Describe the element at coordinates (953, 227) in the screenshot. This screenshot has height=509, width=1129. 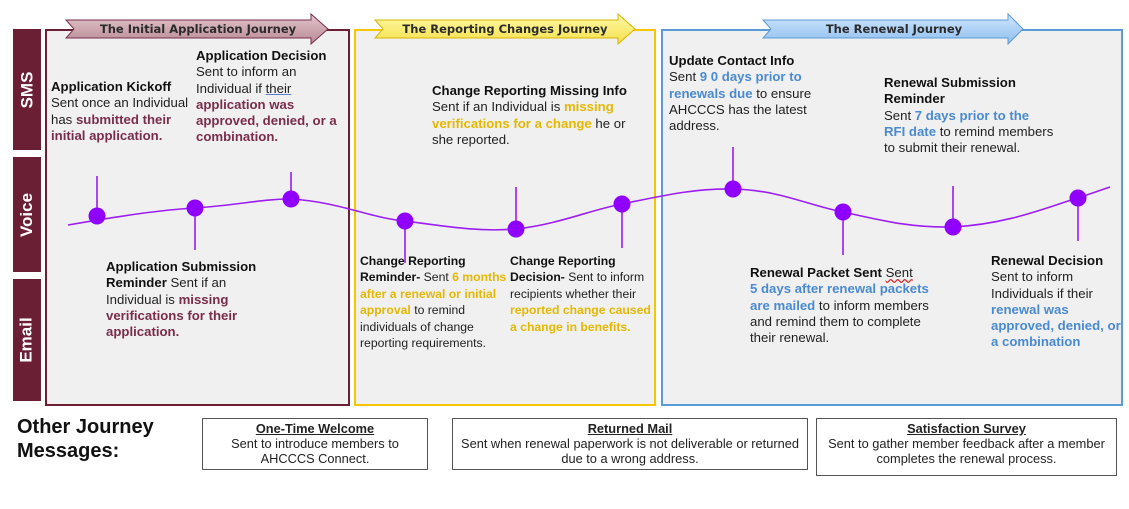
I see `timeline-point-renewal-submission-reminder` at that location.